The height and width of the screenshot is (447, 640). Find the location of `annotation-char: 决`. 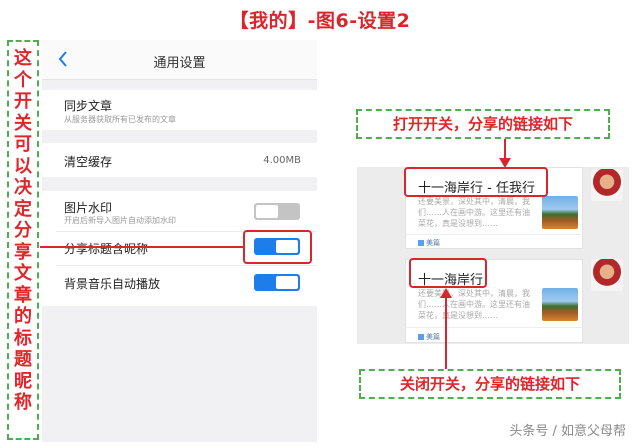

annotation-char: 决 is located at coordinates (23, 187).